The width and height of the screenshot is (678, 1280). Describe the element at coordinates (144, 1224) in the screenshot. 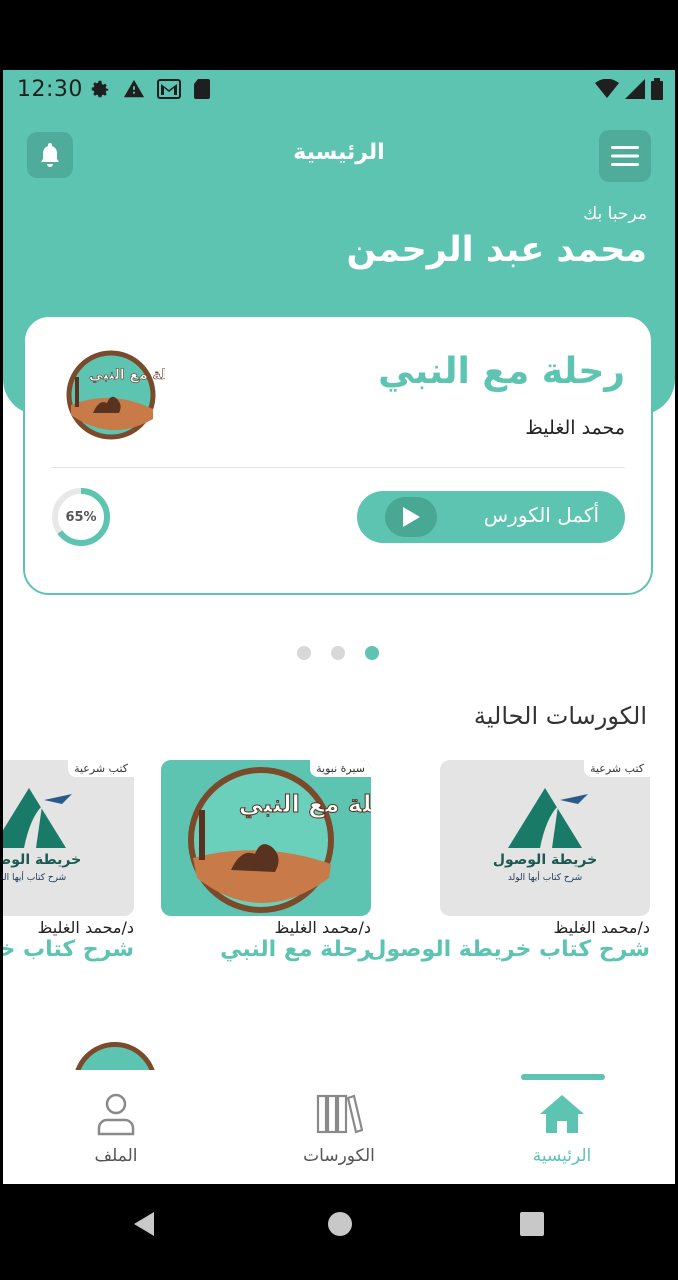

I see `back-icon` at that location.